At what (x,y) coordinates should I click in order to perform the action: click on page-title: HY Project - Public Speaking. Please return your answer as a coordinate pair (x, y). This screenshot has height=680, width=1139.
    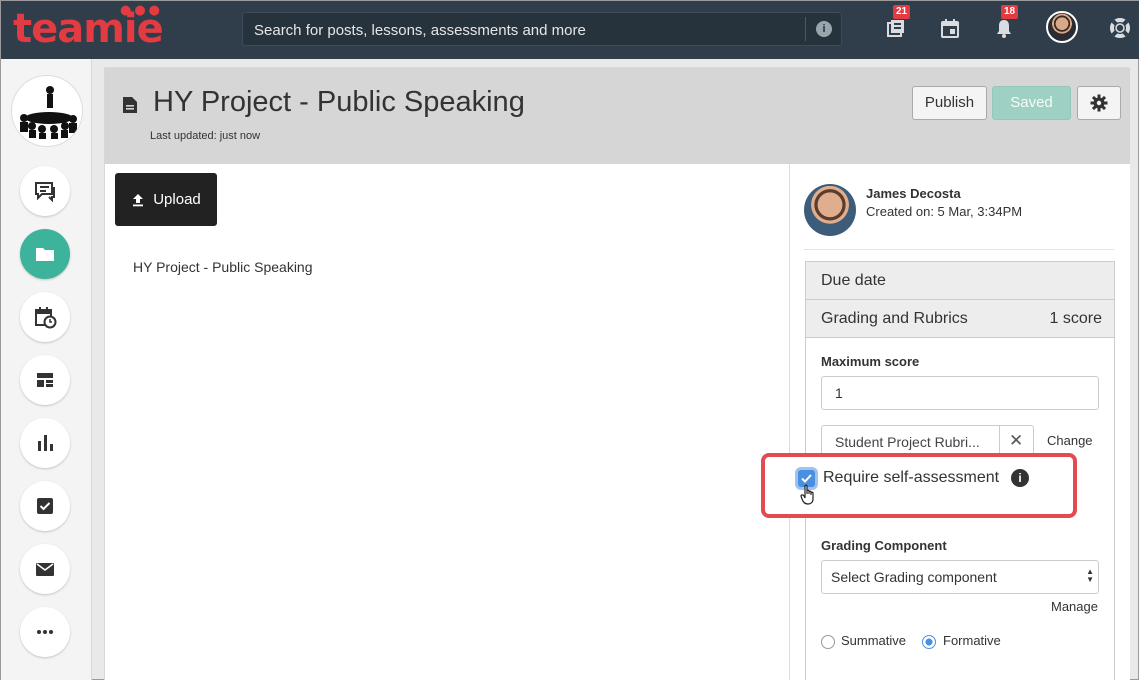
    Looking at the image, I should click on (339, 102).